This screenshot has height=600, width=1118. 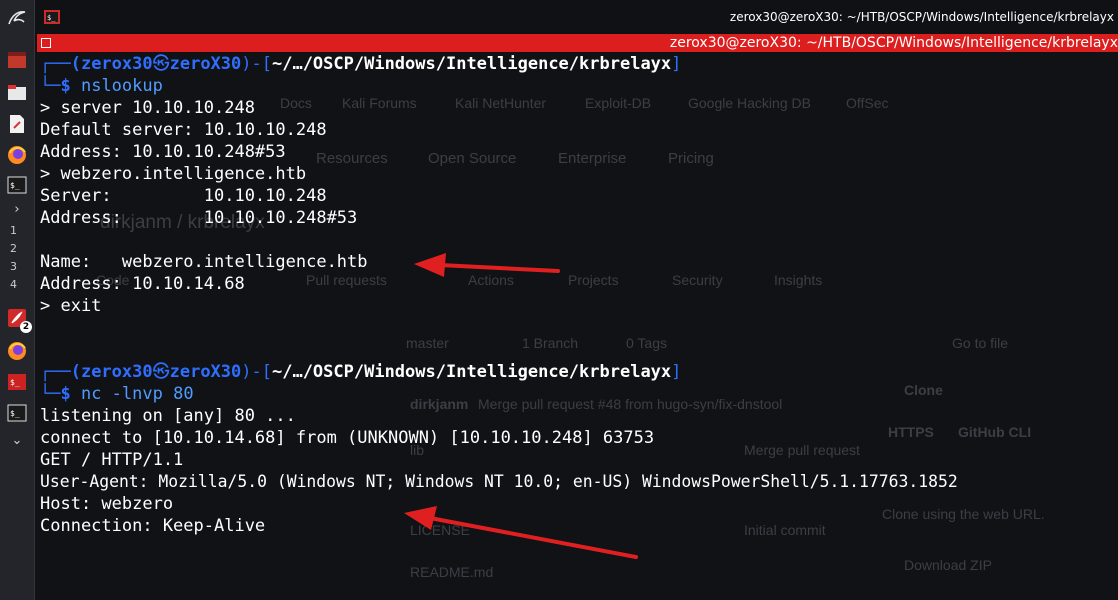 I want to click on arrow-to-name, so click(x=487, y=265).